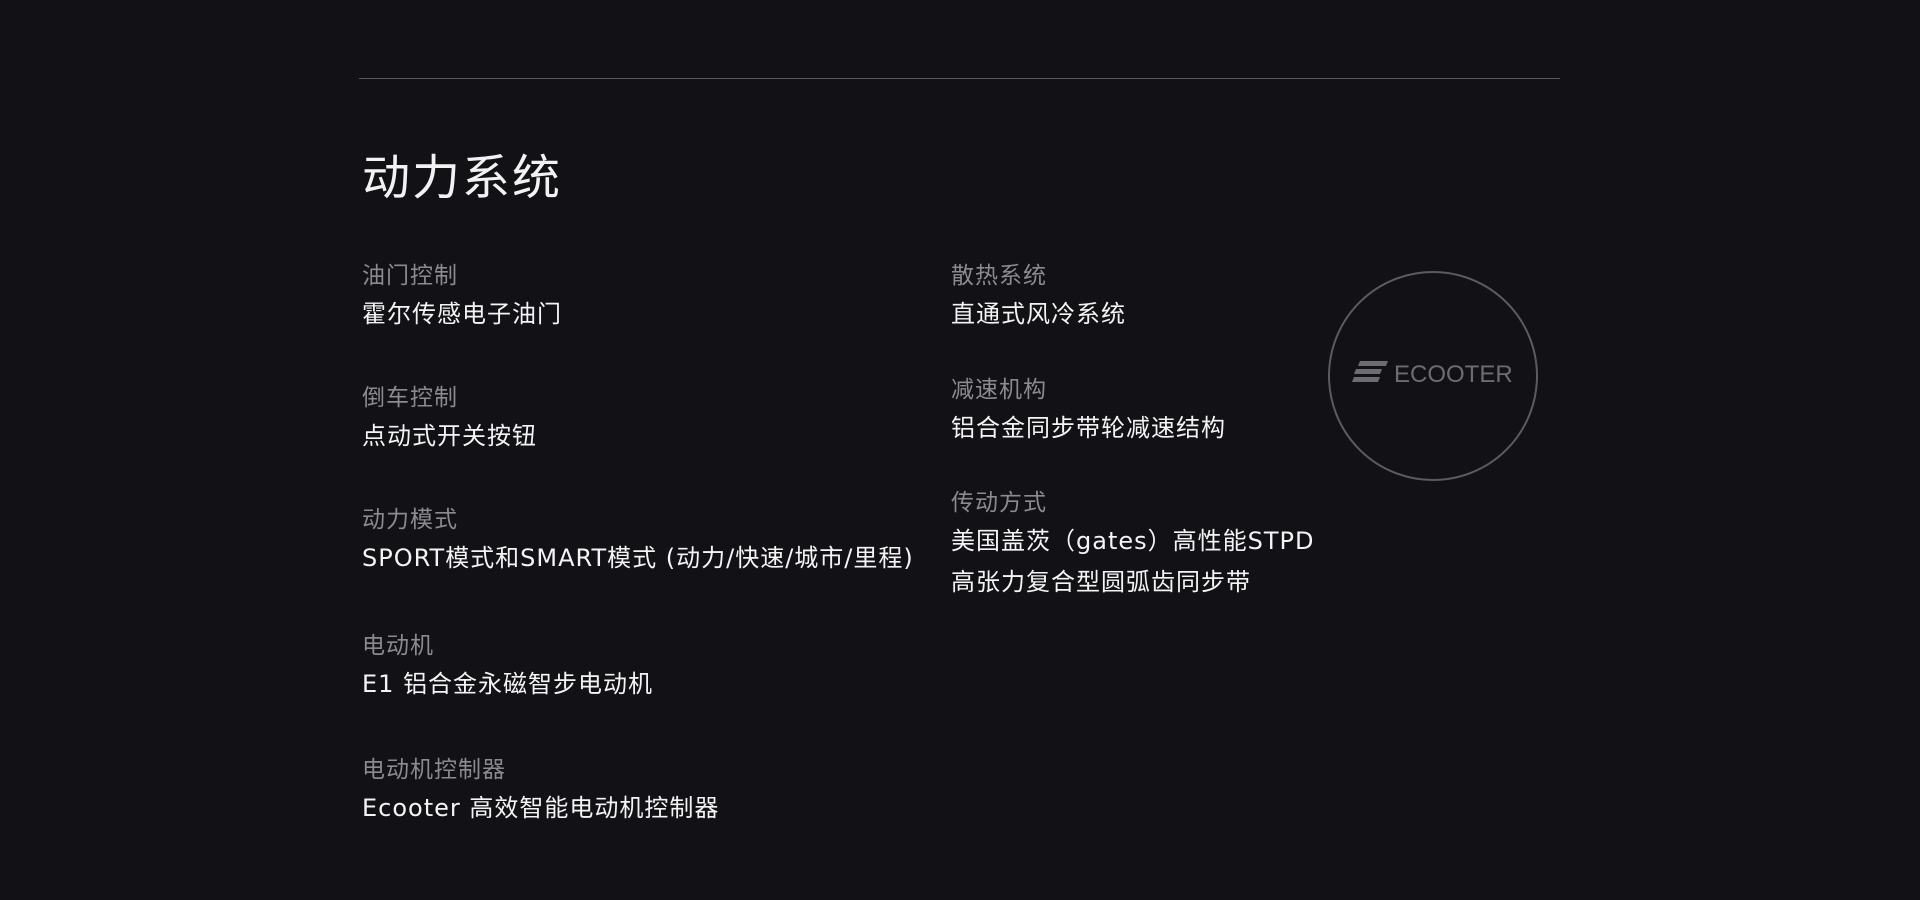 The height and width of the screenshot is (900, 1920). Describe the element at coordinates (508, 684) in the screenshot. I see `spec-value: E1 铝合金永磁智步电动机` at that location.